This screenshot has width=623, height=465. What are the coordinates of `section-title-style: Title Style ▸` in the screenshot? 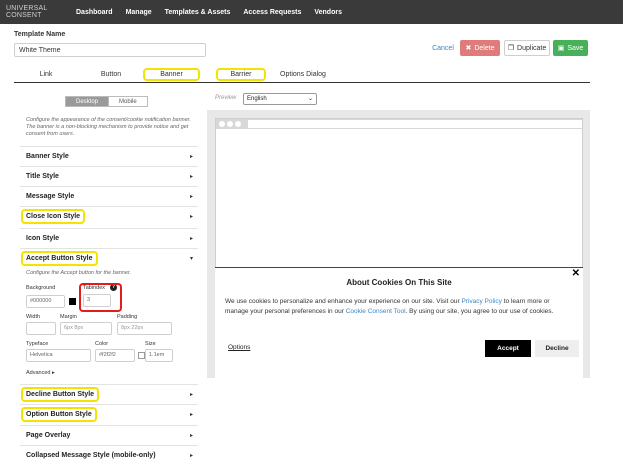 It's located at (109, 176).